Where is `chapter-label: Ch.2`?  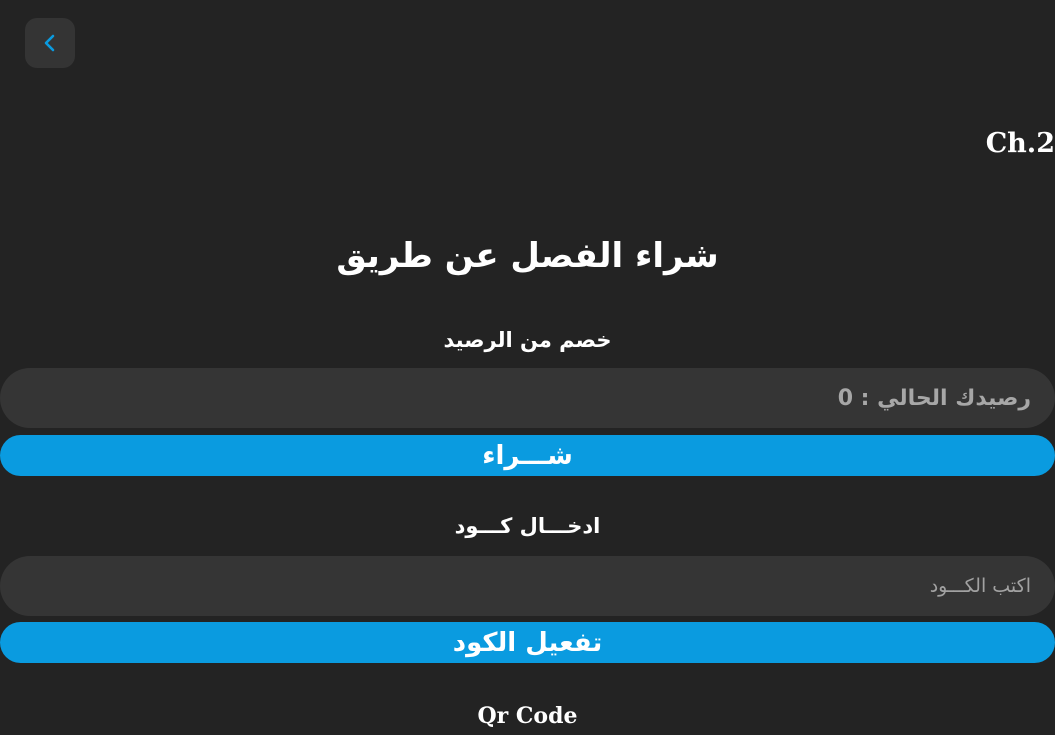
chapter-label: Ch.2 is located at coordinates (1020, 143).